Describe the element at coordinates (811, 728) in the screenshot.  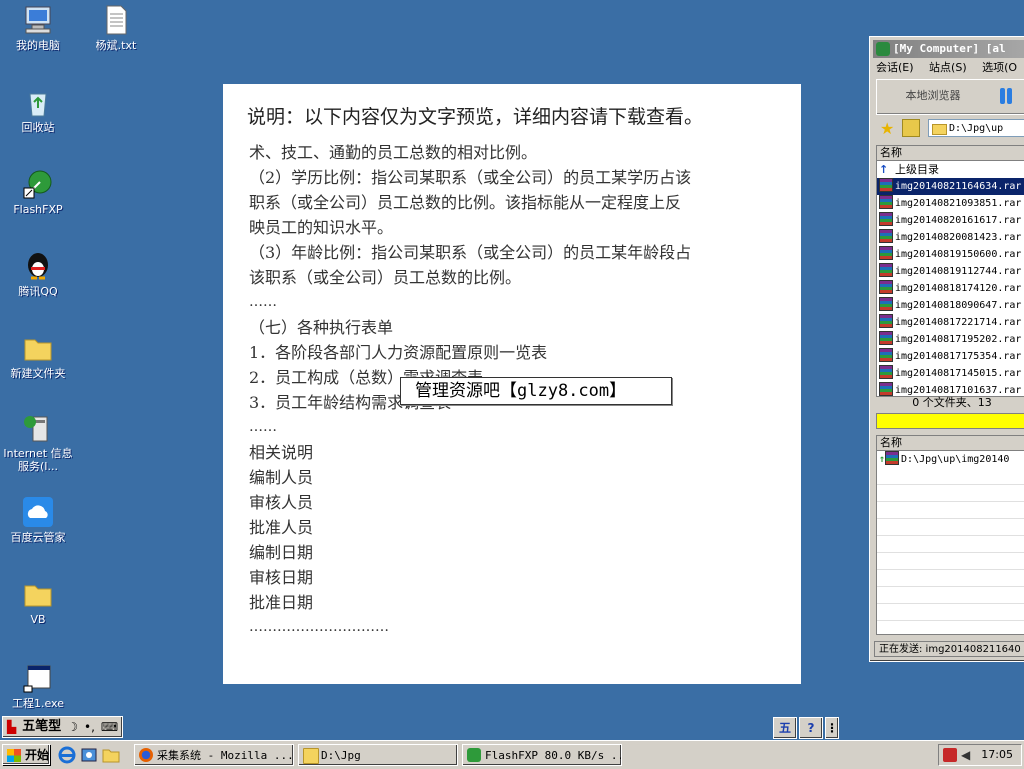
I see `help-icon: ?` at that location.